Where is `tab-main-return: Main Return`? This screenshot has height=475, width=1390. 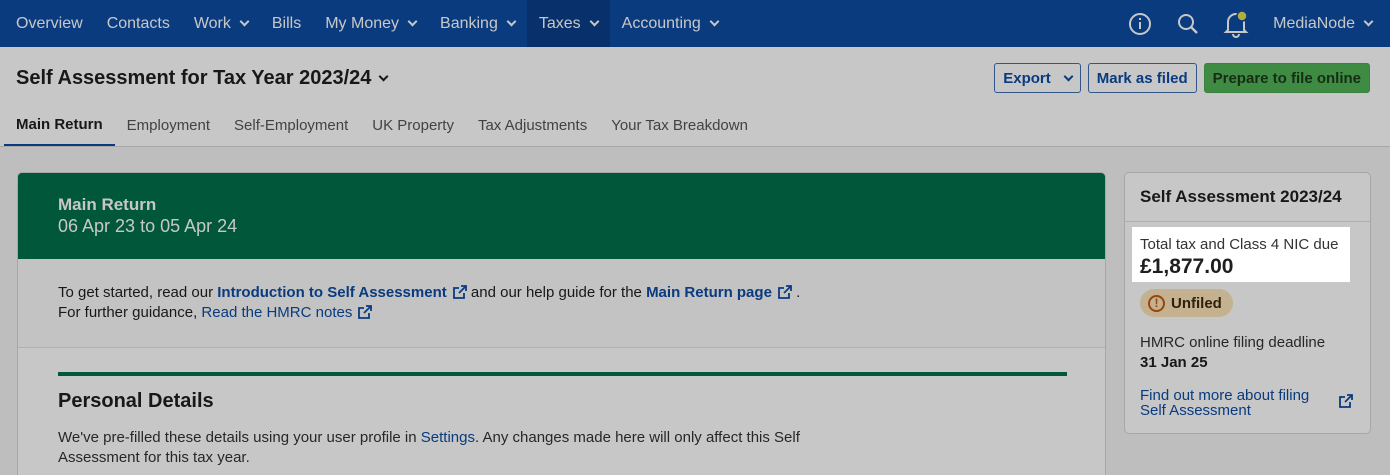 tab-main-return: Main Return is located at coordinates (59, 125).